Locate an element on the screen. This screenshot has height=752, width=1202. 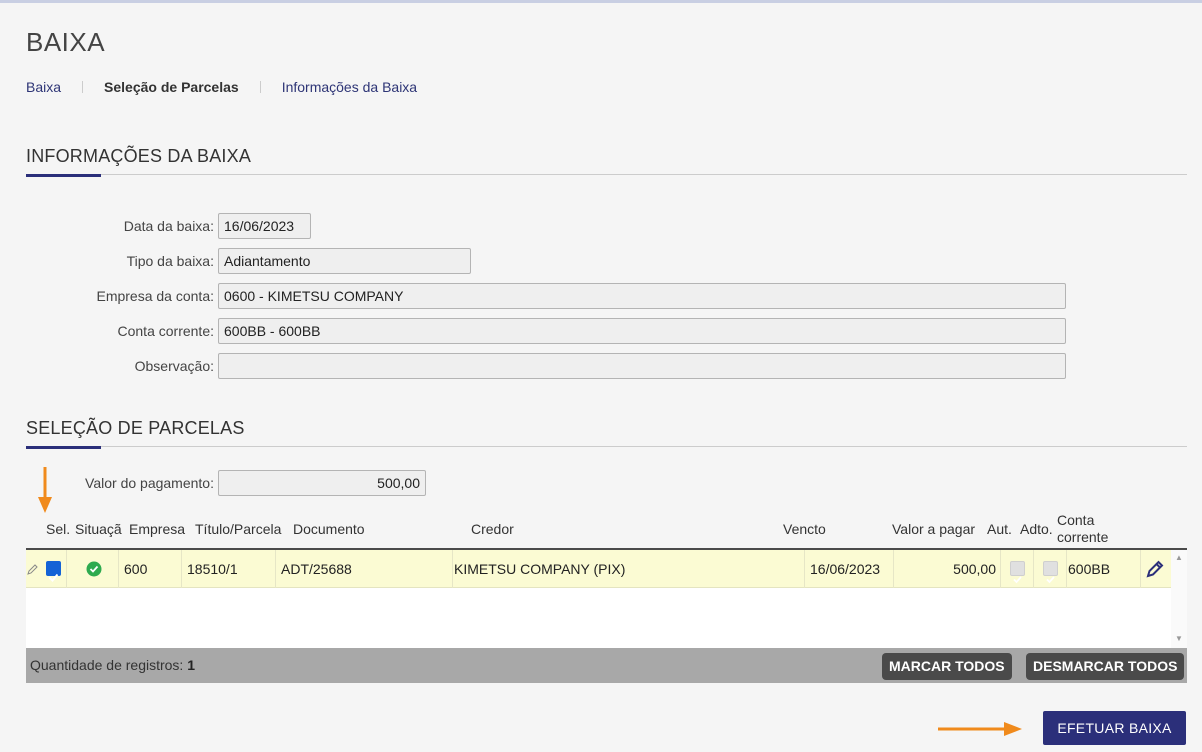
adto-cell is located at coordinates (1050, 569).